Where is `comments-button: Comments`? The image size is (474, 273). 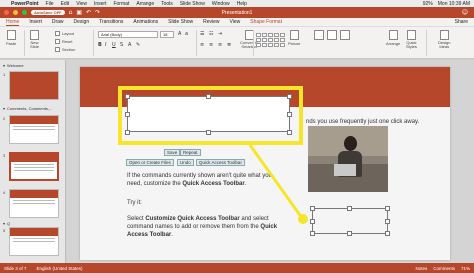
comments-button: Comments is located at coordinates (444, 268).